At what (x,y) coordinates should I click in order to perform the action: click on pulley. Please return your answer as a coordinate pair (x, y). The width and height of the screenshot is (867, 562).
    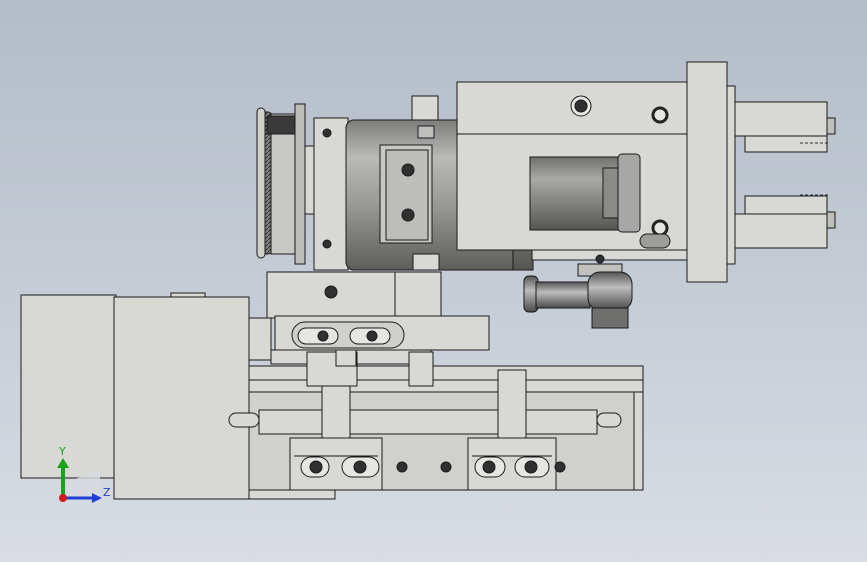
    Looking at the image, I should click on (287, 184).